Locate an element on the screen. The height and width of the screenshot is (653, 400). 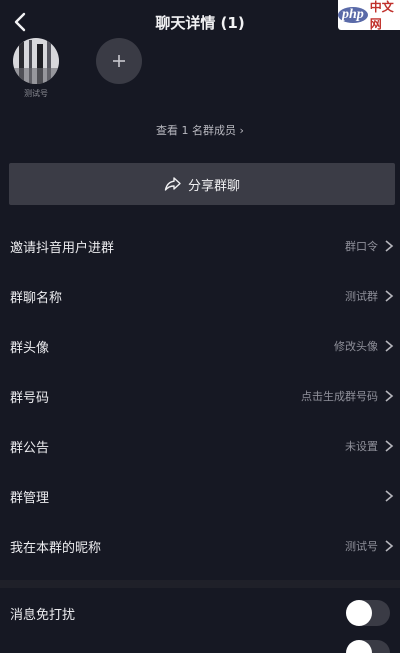
plus-icon is located at coordinates (119, 61).